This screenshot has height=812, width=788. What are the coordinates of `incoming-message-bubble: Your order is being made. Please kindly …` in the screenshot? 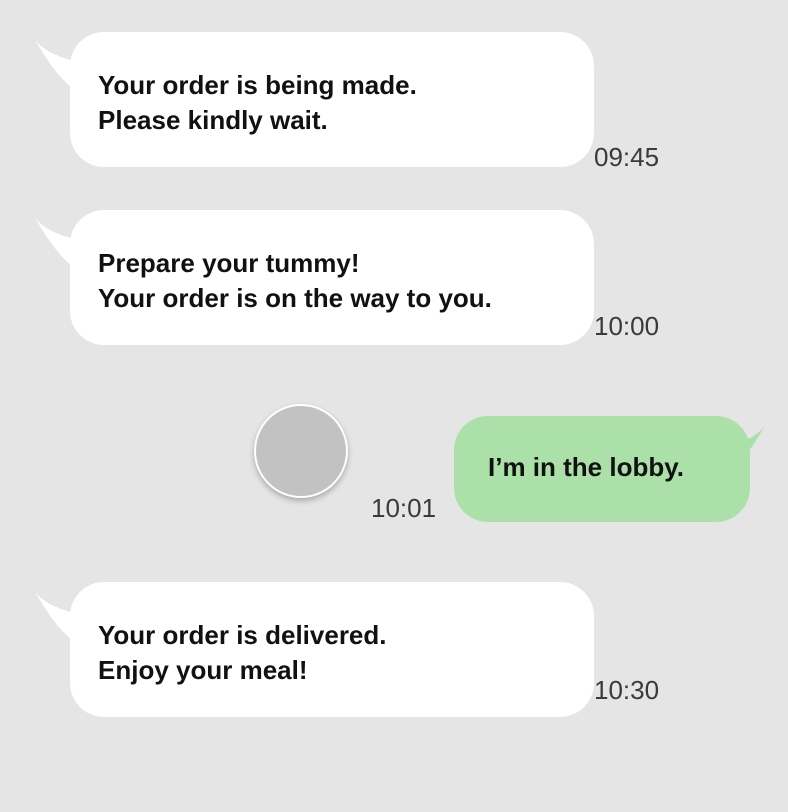 It's located at (332, 99).